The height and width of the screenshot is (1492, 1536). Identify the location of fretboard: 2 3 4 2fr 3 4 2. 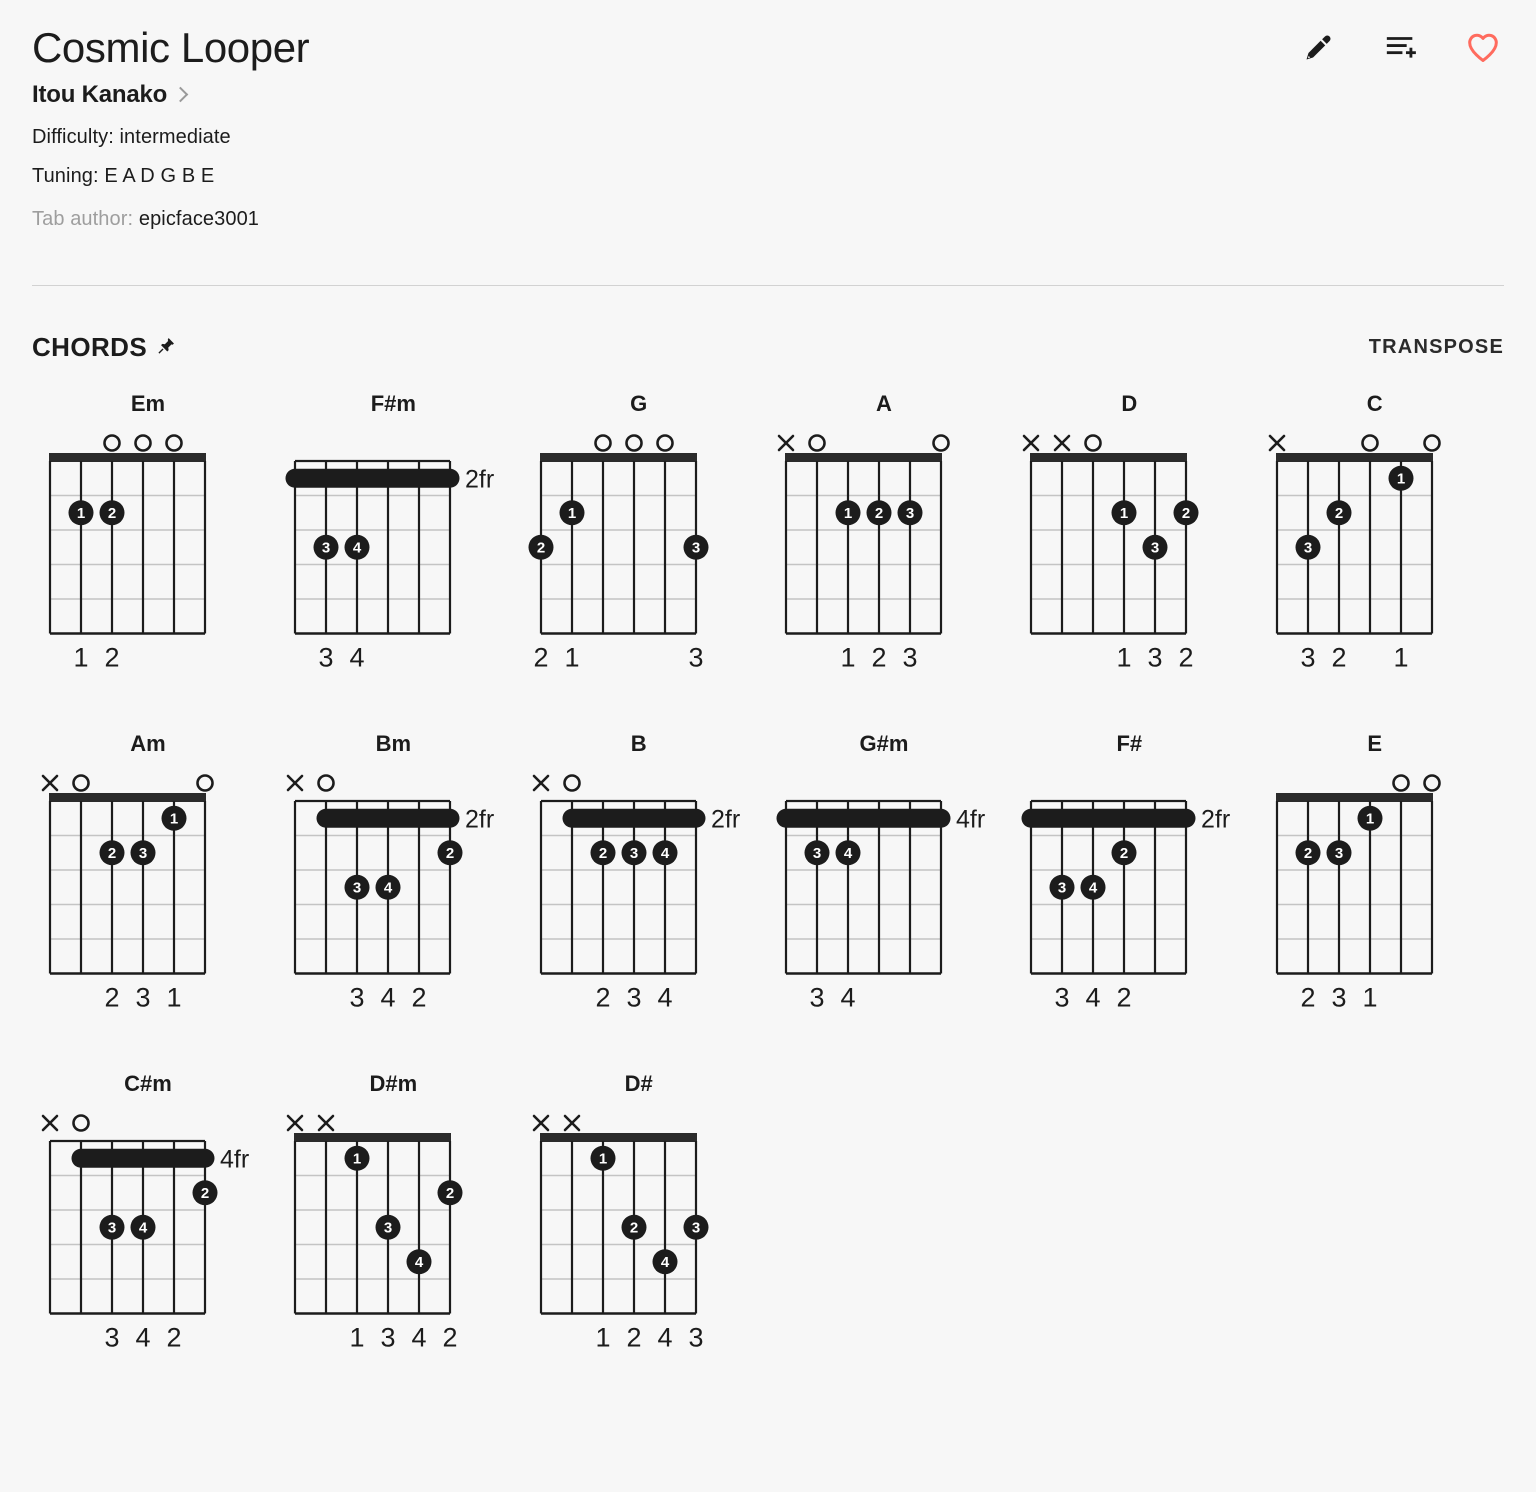
(393, 904).